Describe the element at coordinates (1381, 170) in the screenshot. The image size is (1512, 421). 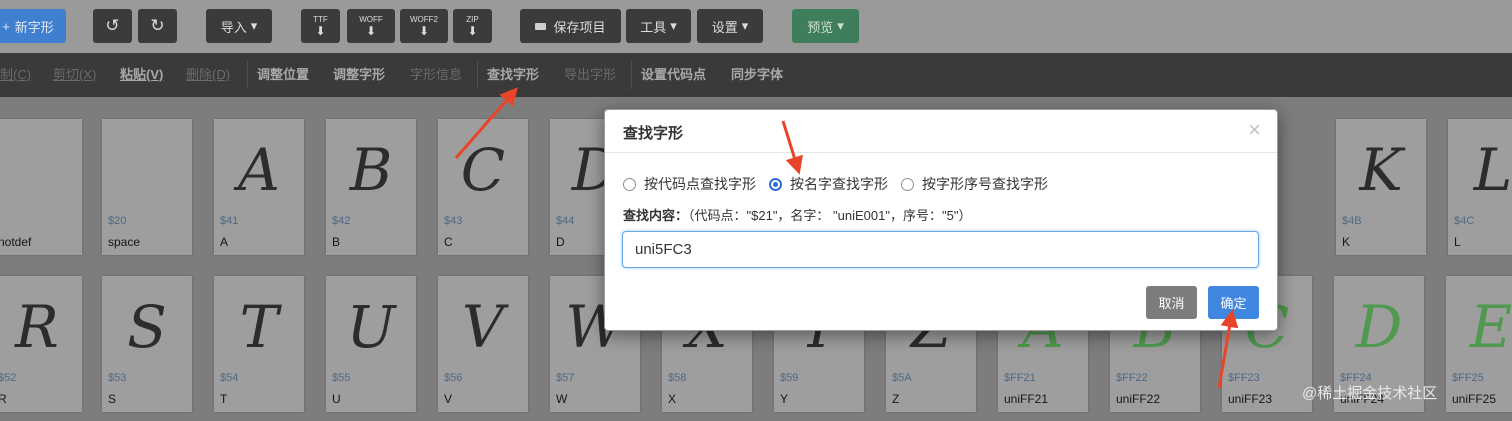
I see `glyph-preview: K` at that location.